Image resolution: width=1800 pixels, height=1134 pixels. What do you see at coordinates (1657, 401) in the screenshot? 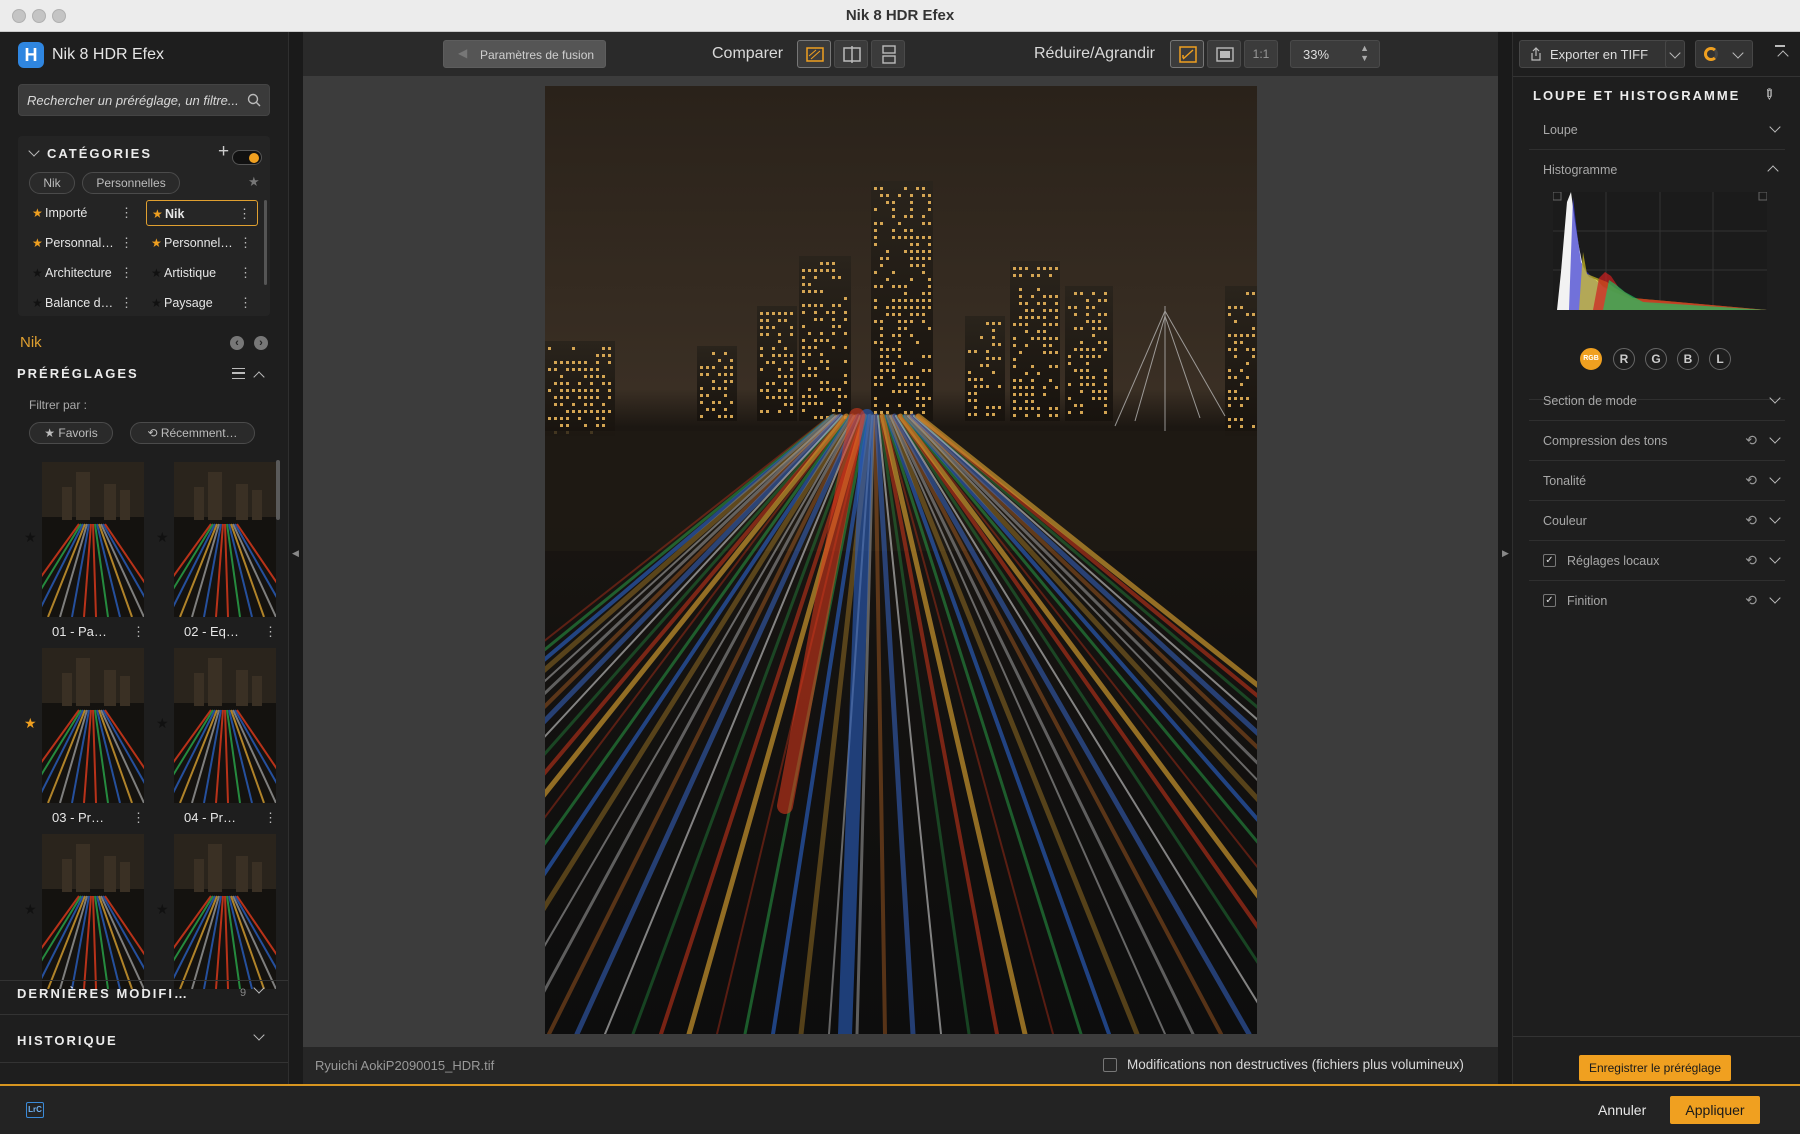
I see `section-mode-row: Section de mode` at bounding box center [1657, 401].